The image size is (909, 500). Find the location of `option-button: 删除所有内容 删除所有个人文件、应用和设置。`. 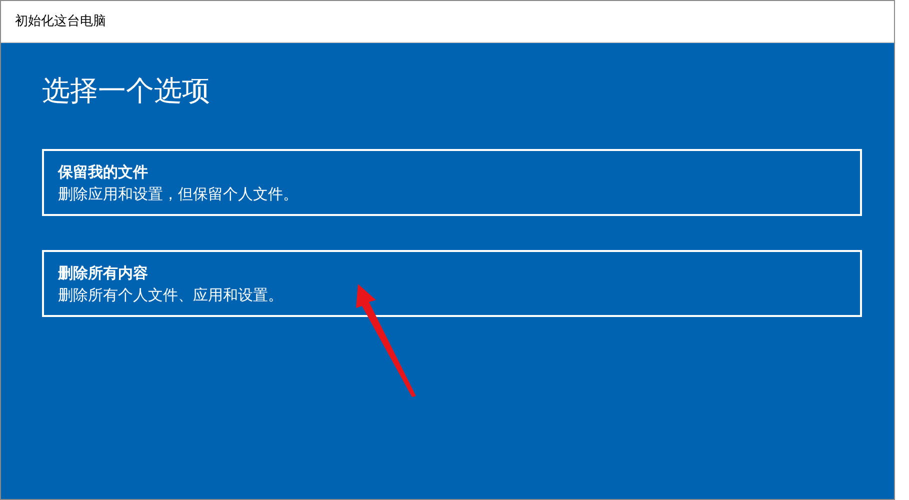

option-button: 删除所有内容 删除所有个人文件、应用和设置。 is located at coordinates (452, 283).